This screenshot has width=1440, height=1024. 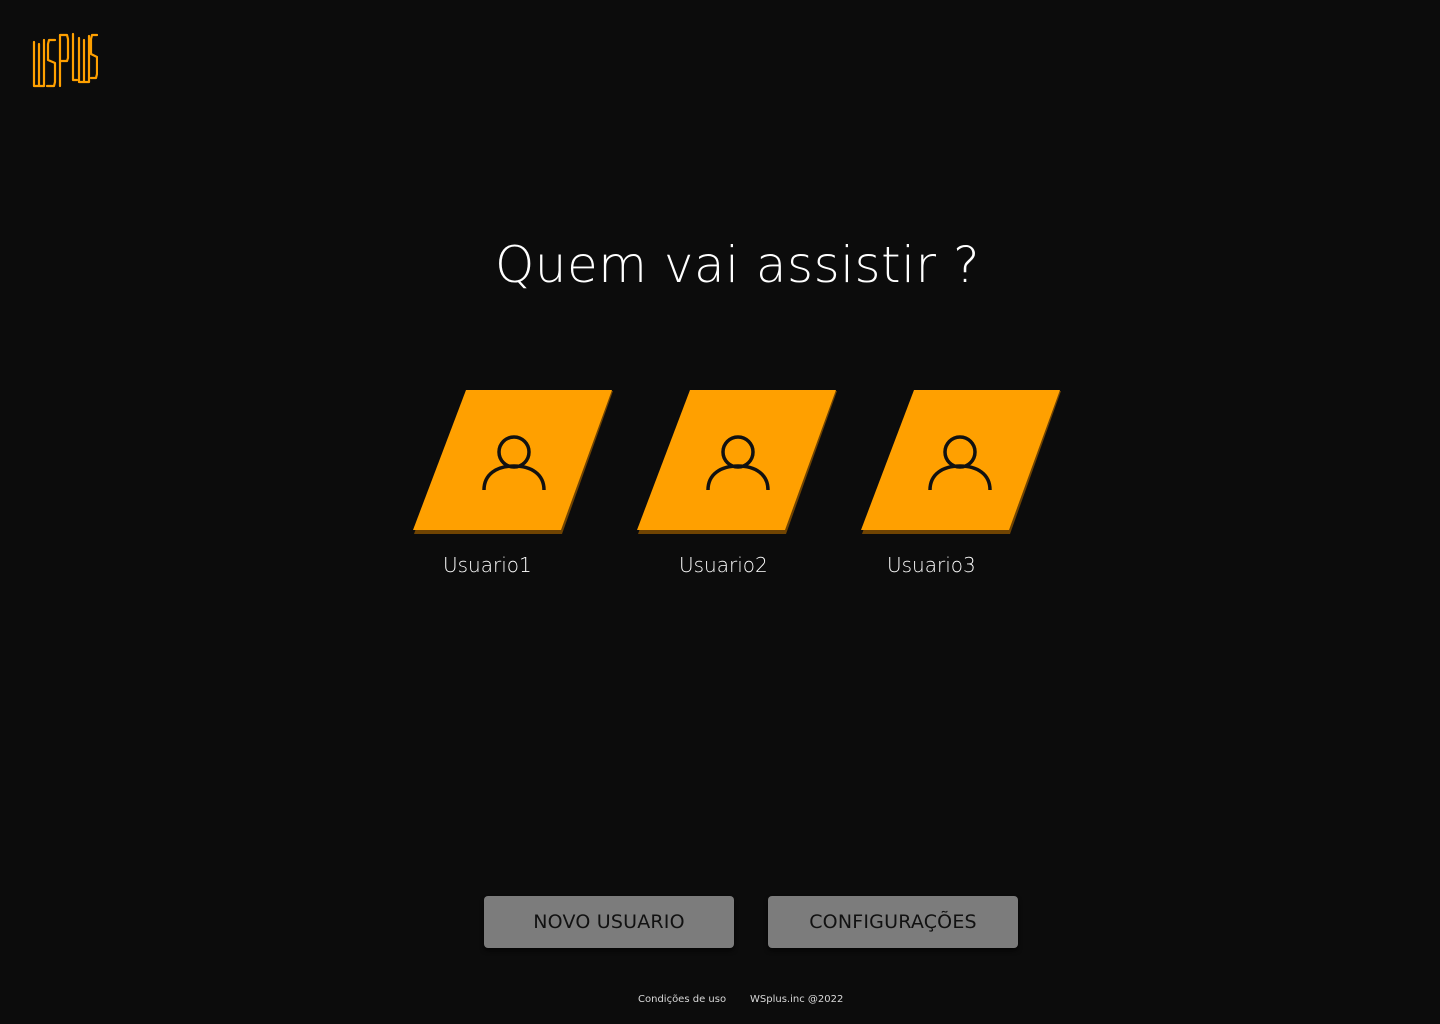 I want to click on profile-name: Usuario1, so click(x=487, y=565).